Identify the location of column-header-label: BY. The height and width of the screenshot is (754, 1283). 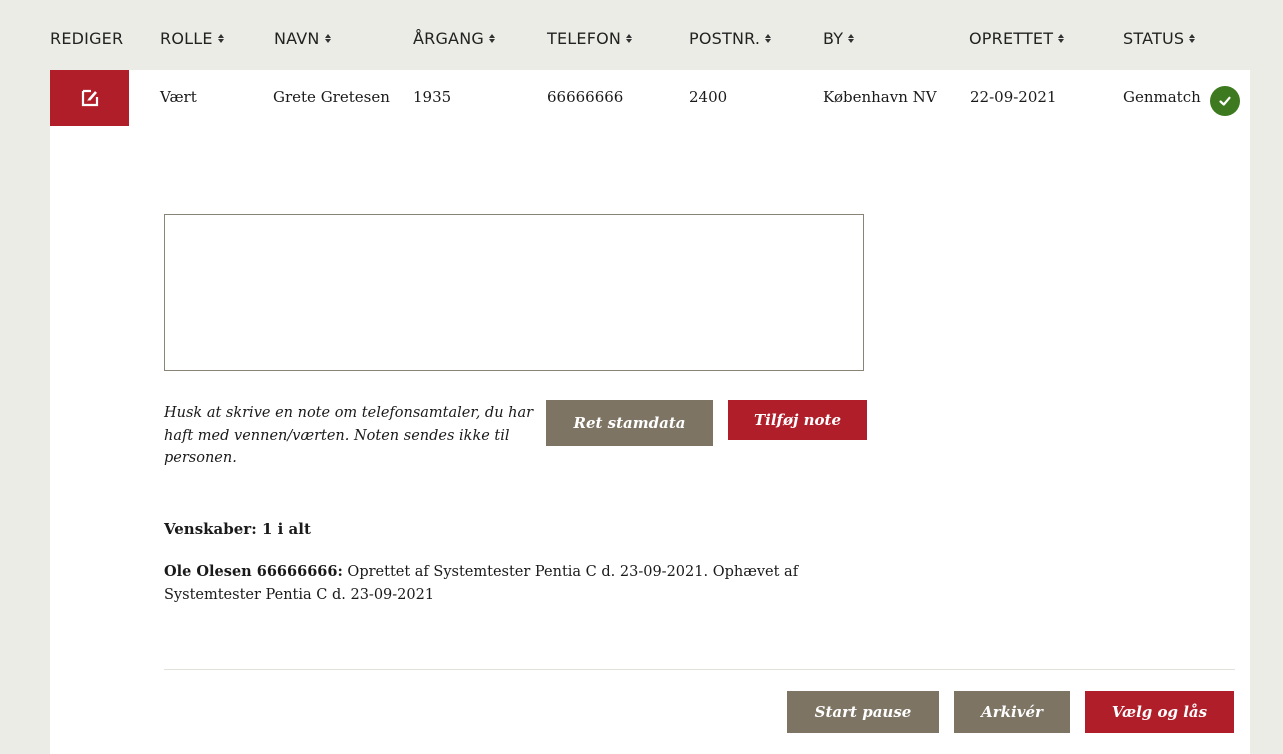
(833, 38).